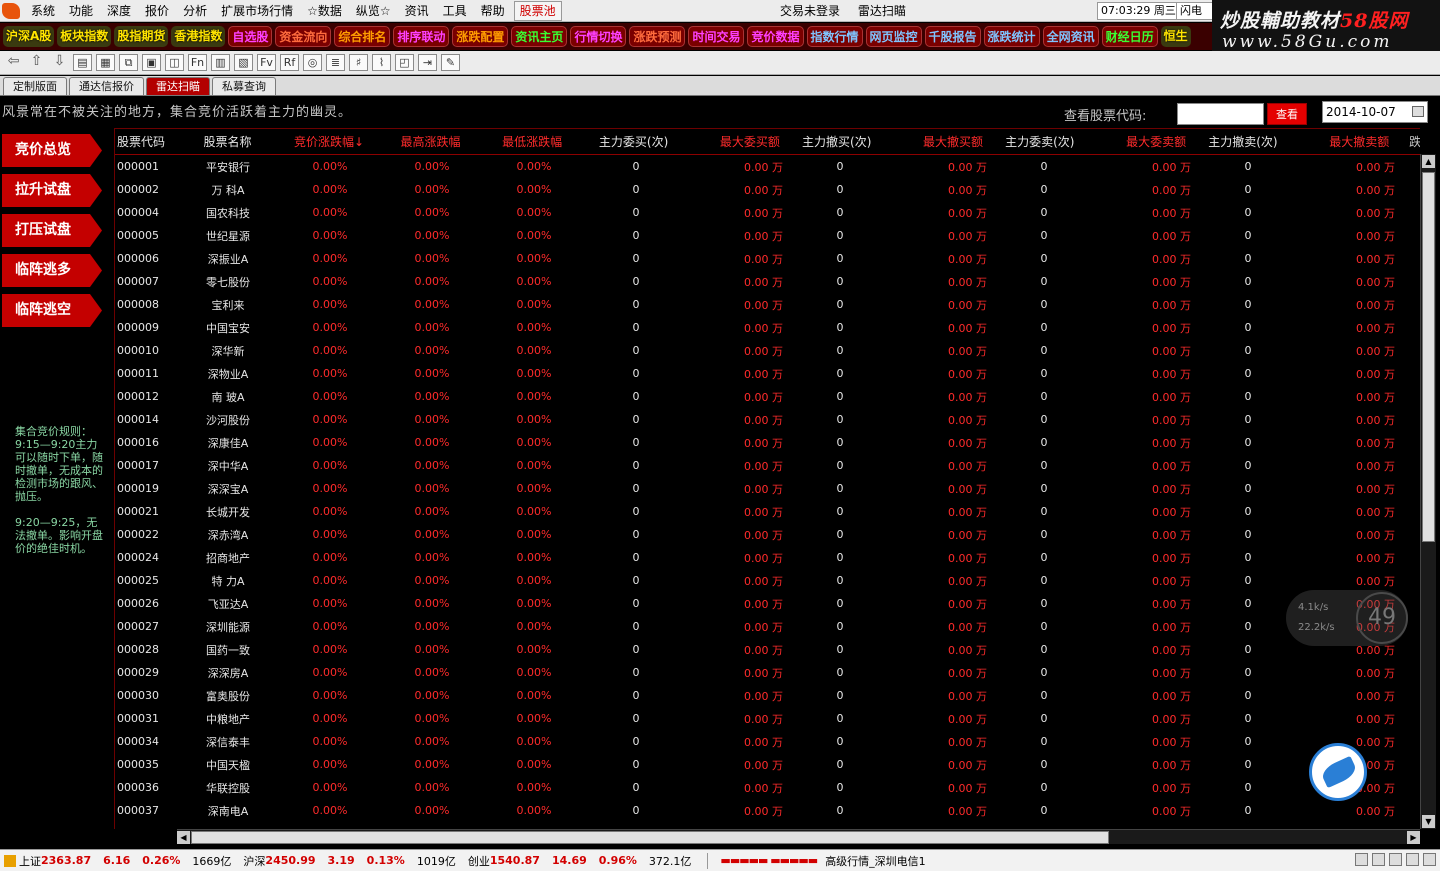 The width and height of the screenshot is (1440, 871). Describe the element at coordinates (404, 62) in the screenshot. I see `toolbar-tool-icon: ◰` at that location.